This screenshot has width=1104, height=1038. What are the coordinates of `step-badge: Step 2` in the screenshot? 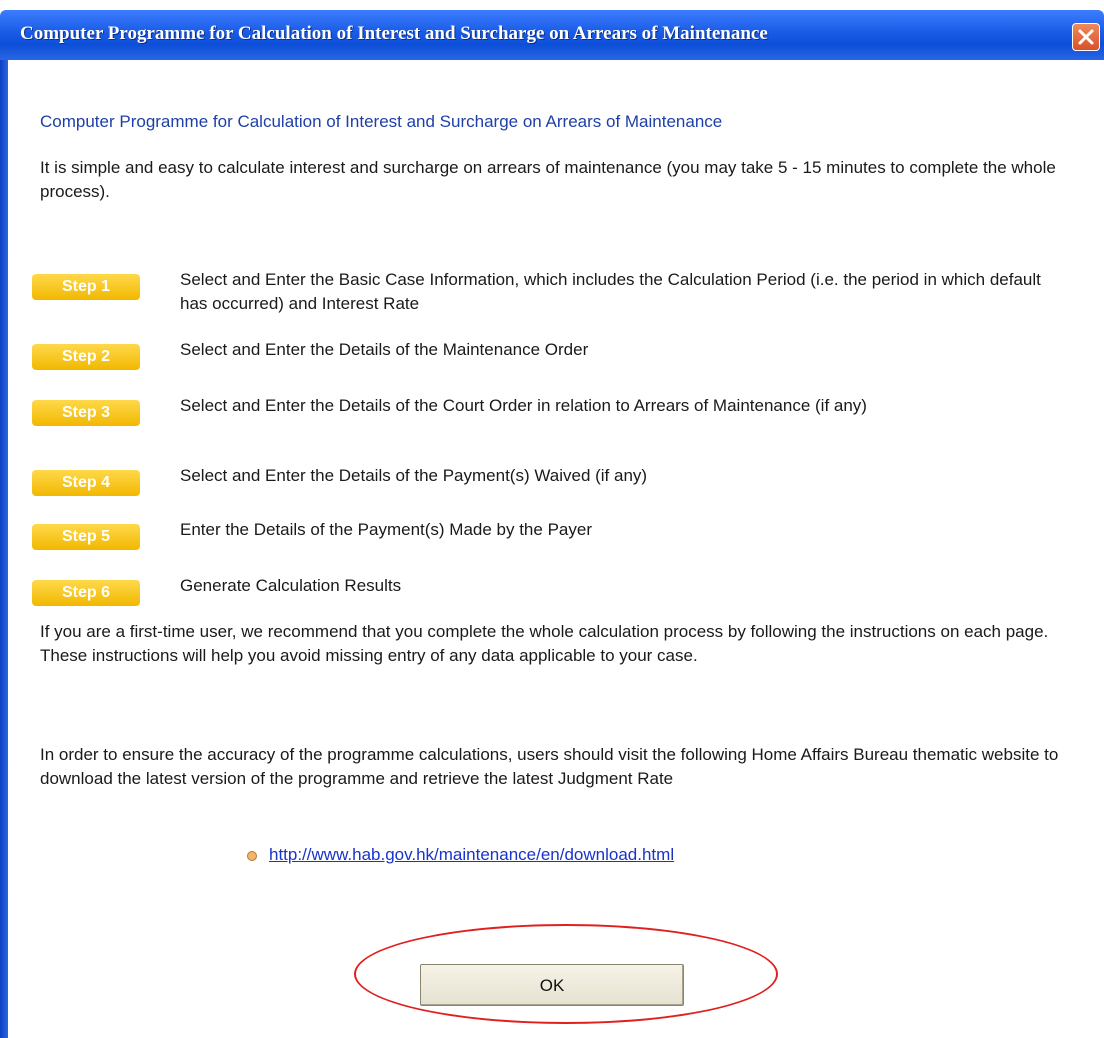 It's located at (86, 357).